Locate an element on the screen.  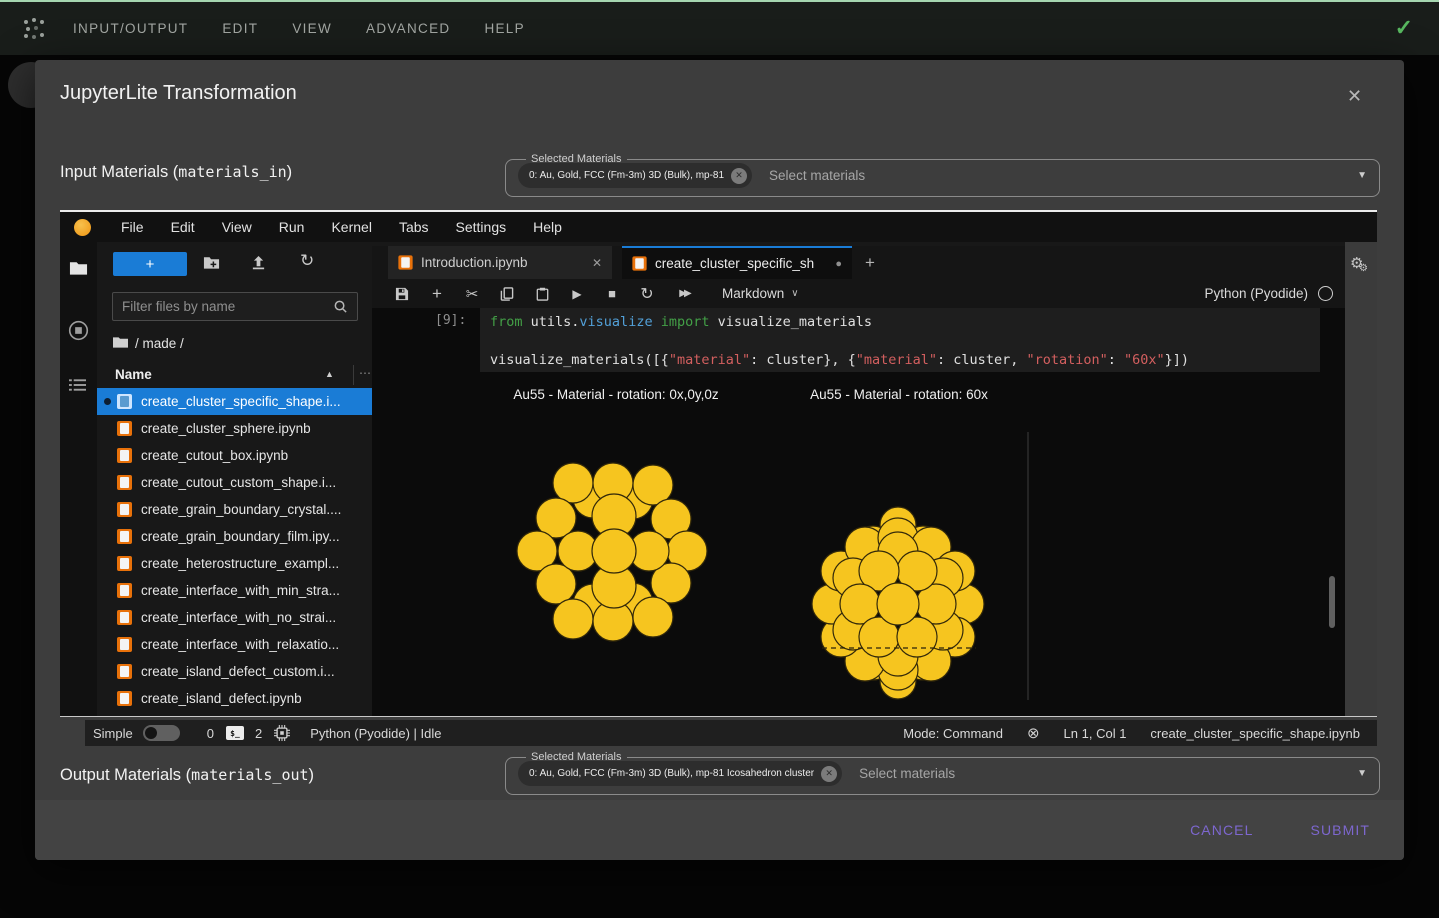
tab-create-cluster-specific-shape: create_cluster_specific_sh ● is located at coordinates (737, 262).